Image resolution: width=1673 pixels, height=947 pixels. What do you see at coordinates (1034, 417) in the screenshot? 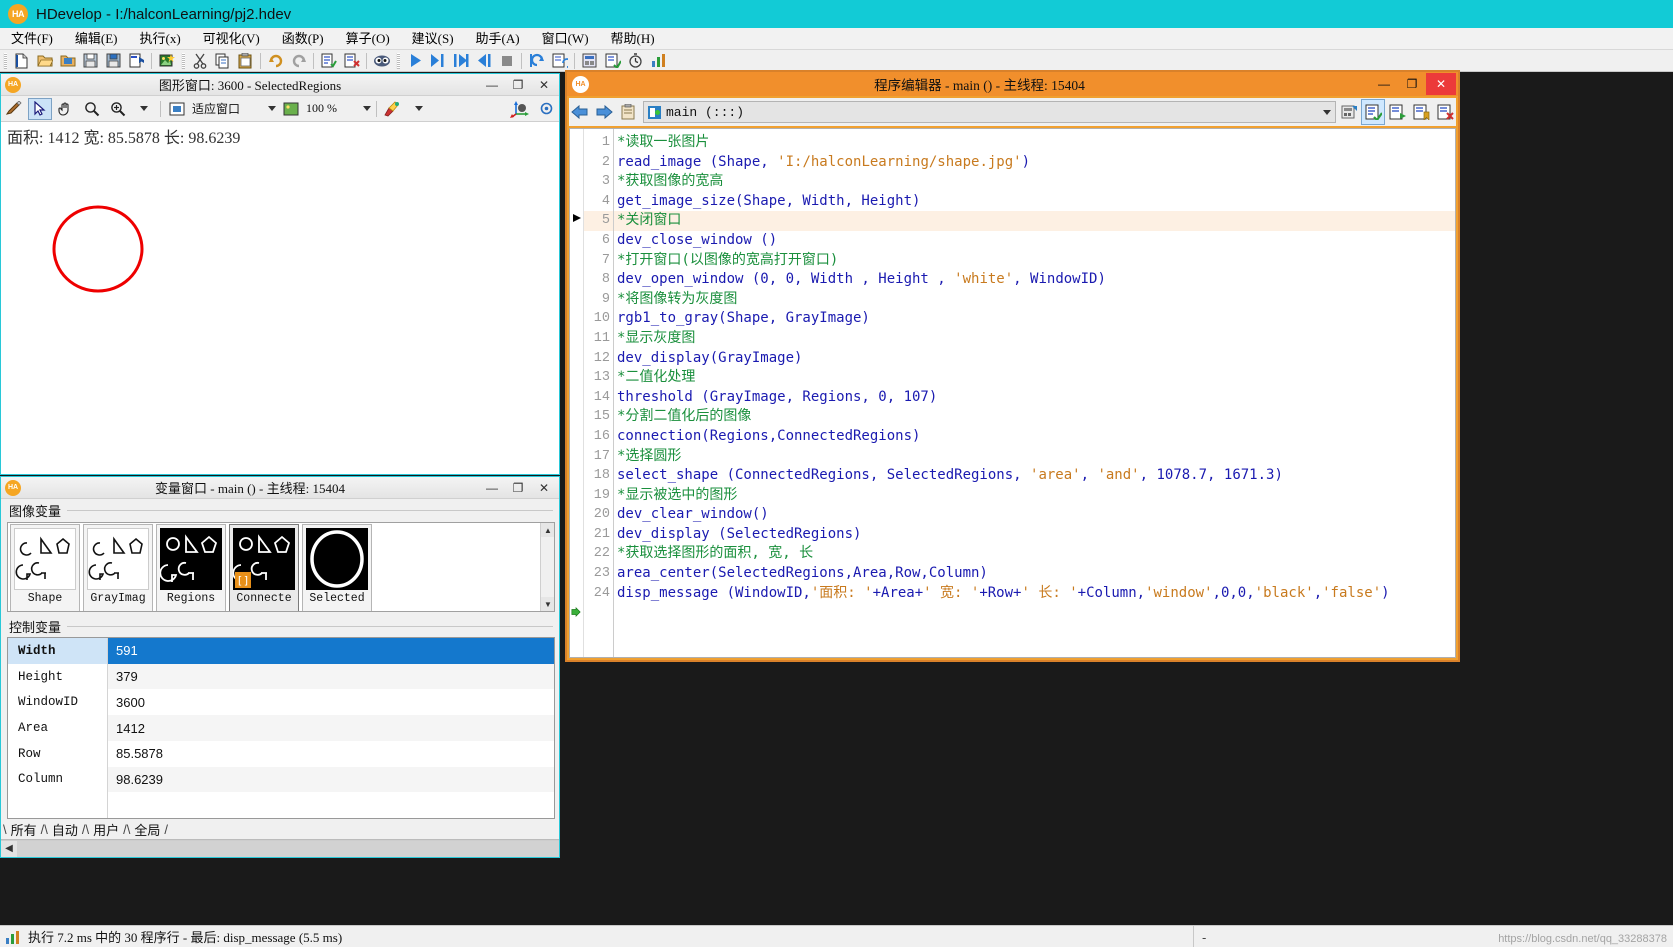
I see `code-line: *分割二值化后的图像` at bounding box center [1034, 417].